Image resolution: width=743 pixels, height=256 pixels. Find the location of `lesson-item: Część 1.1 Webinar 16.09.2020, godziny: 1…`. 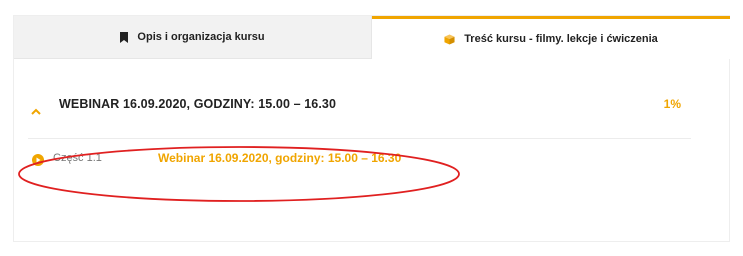

lesson-item: Część 1.1 Webinar 16.09.2020, godziny: 1… is located at coordinates (242, 160).